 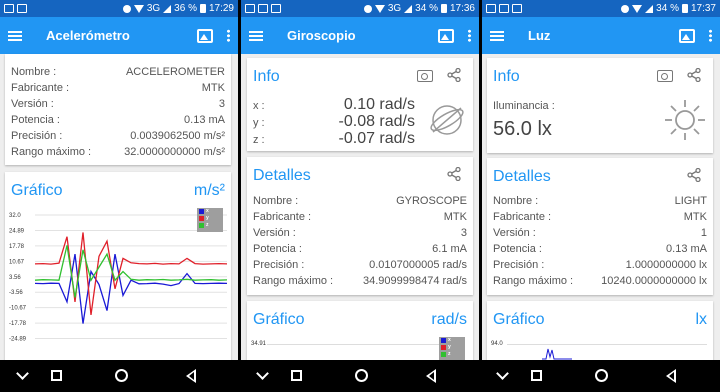 What do you see at coordinates (600, 330) in the screenshot?
I see `graph-card: Gráfico lx 94.0` at bounding box center [600, 330].